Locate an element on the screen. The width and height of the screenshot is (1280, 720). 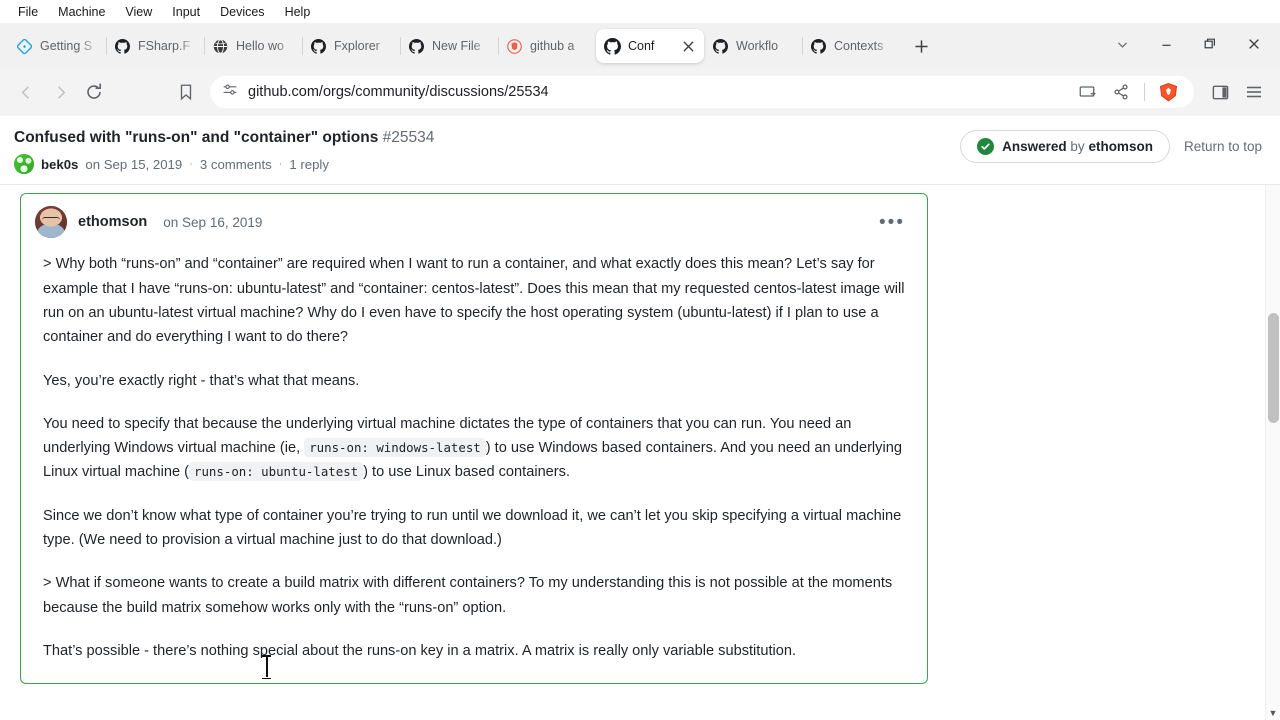
tab-title: Hello wo is located at coordinates (260, 46).